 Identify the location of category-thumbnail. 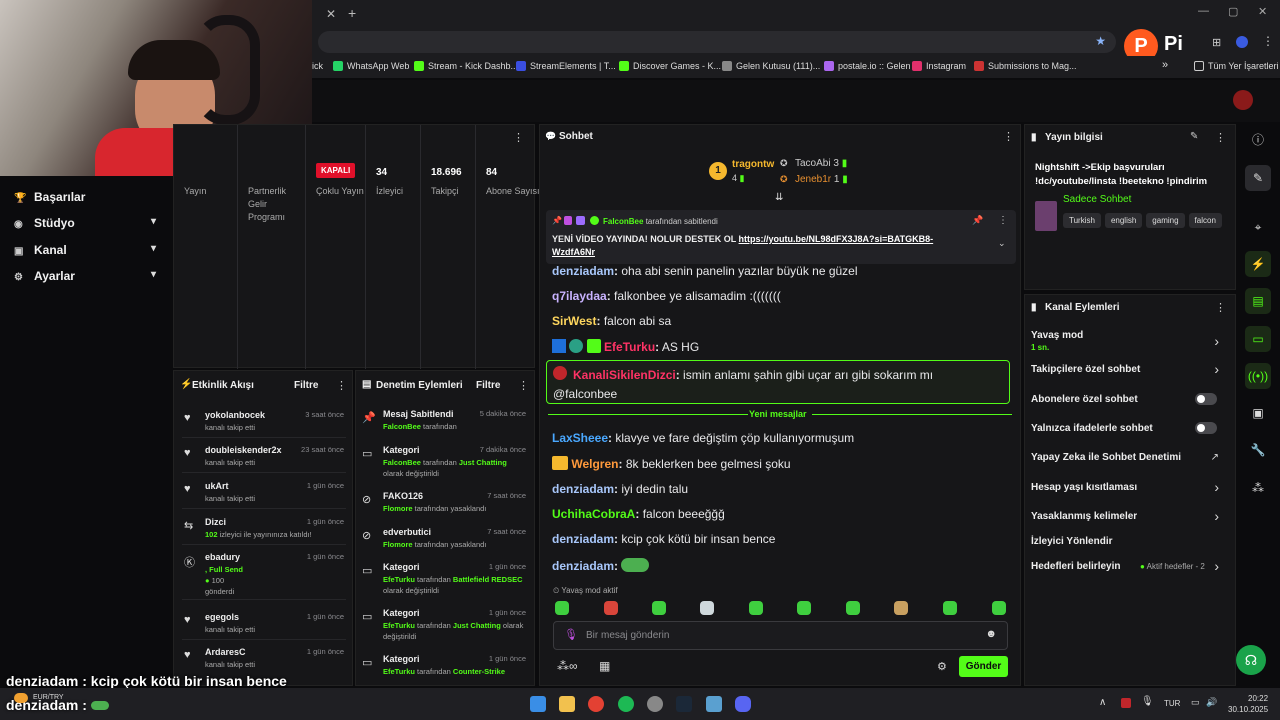
(1046, 216).